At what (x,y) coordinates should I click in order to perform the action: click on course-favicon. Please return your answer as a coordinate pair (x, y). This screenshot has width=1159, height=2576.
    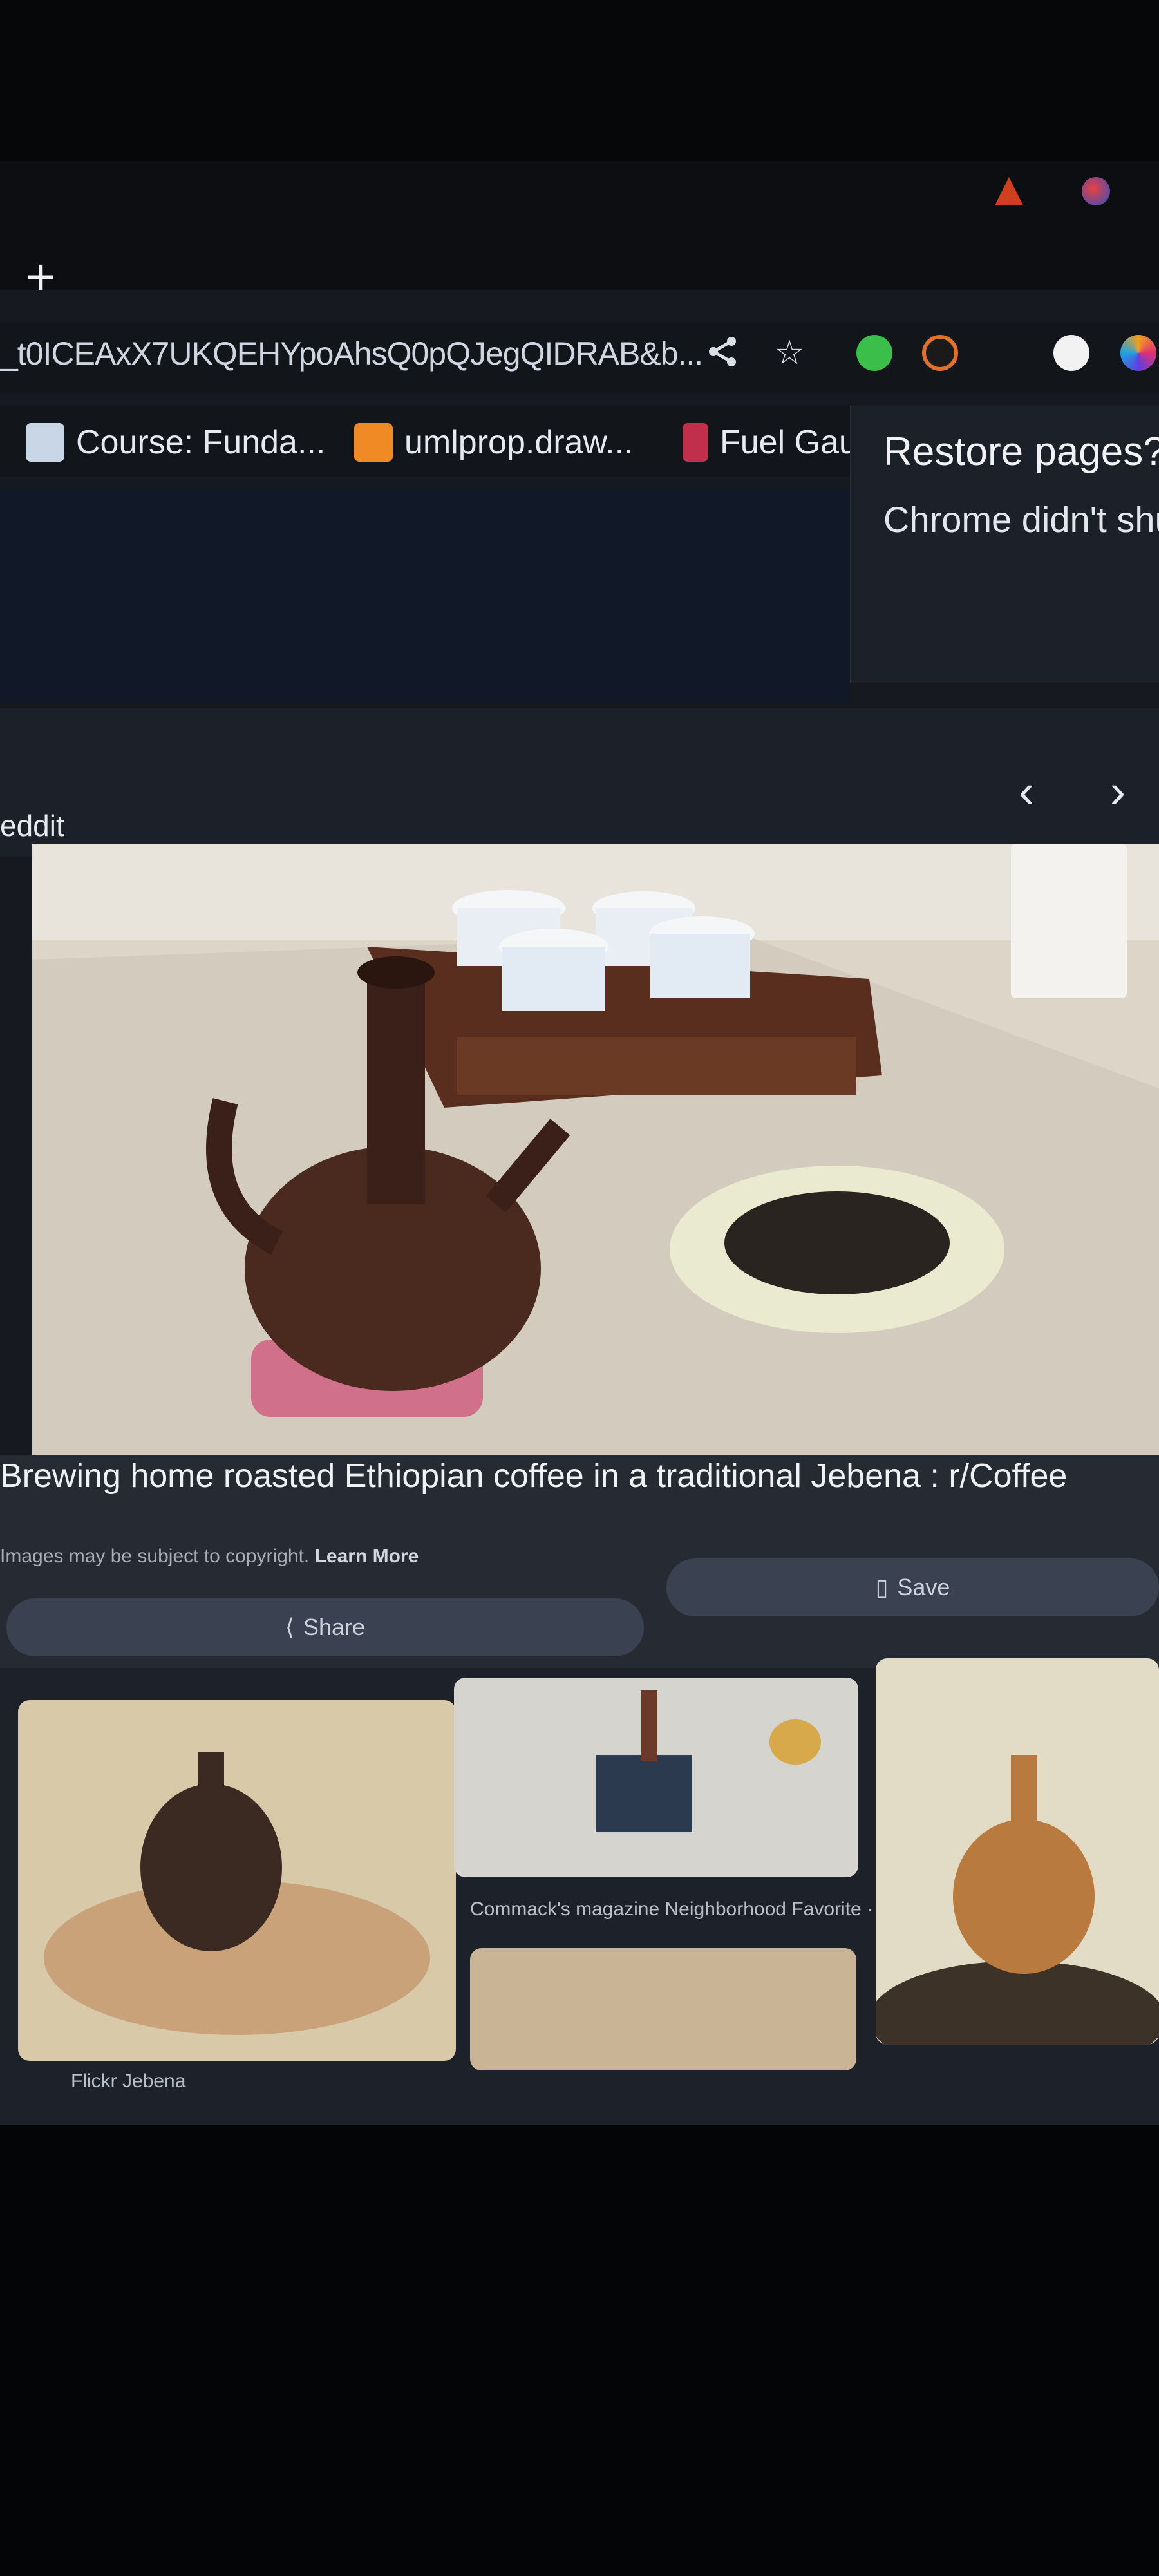
    Looking at the image, I should click on (45, 443).